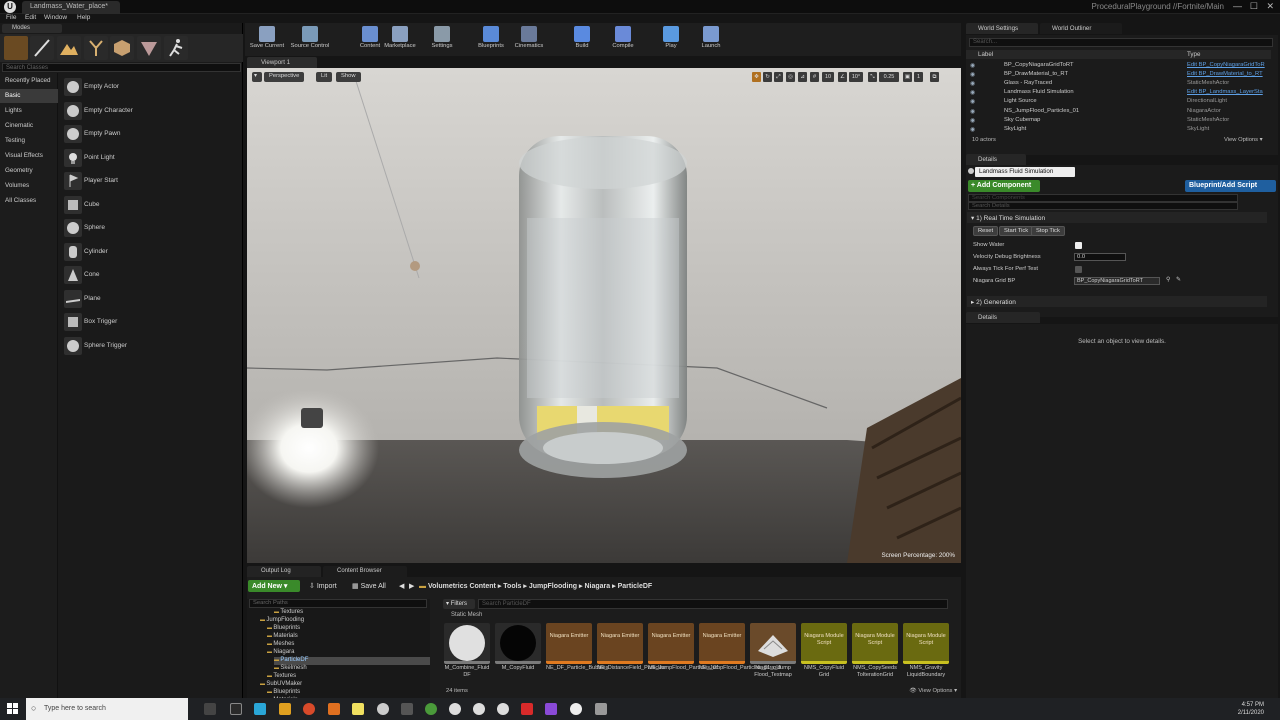  Describe the element at coordinates (29, 186) in the screenshot. I see `category-item: Volumes` at that location.